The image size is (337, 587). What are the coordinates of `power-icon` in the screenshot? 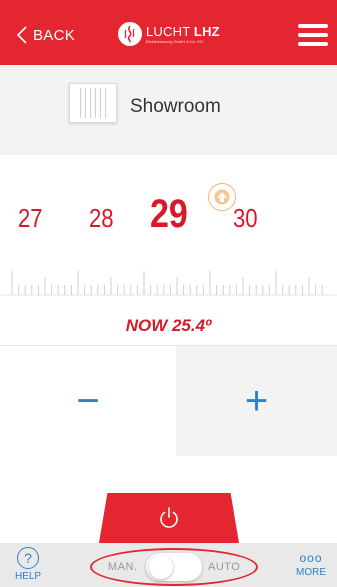 It's located at (169, 517).